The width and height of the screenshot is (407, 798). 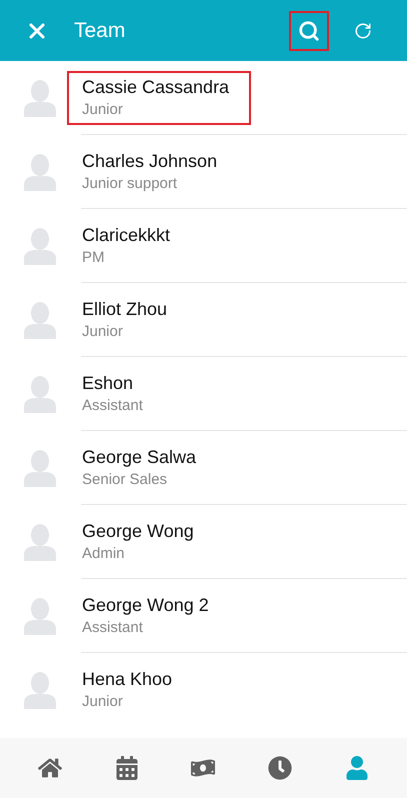 I want to click on contact-item: George Wong 2 Assistant, so click(x=203, y=616).